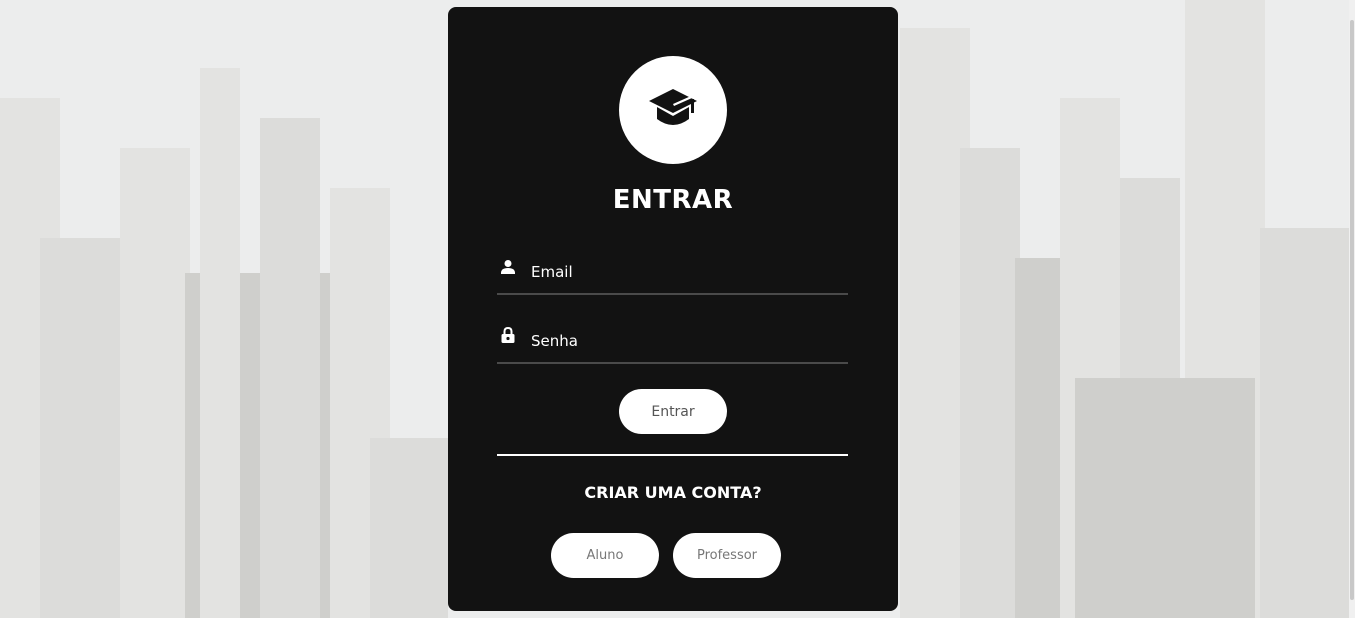 This screenshot has height=618, width=1355. Describe the element at coordinates (673, 107) in the screenshot. I see `graduation-cap-icon` at that location.